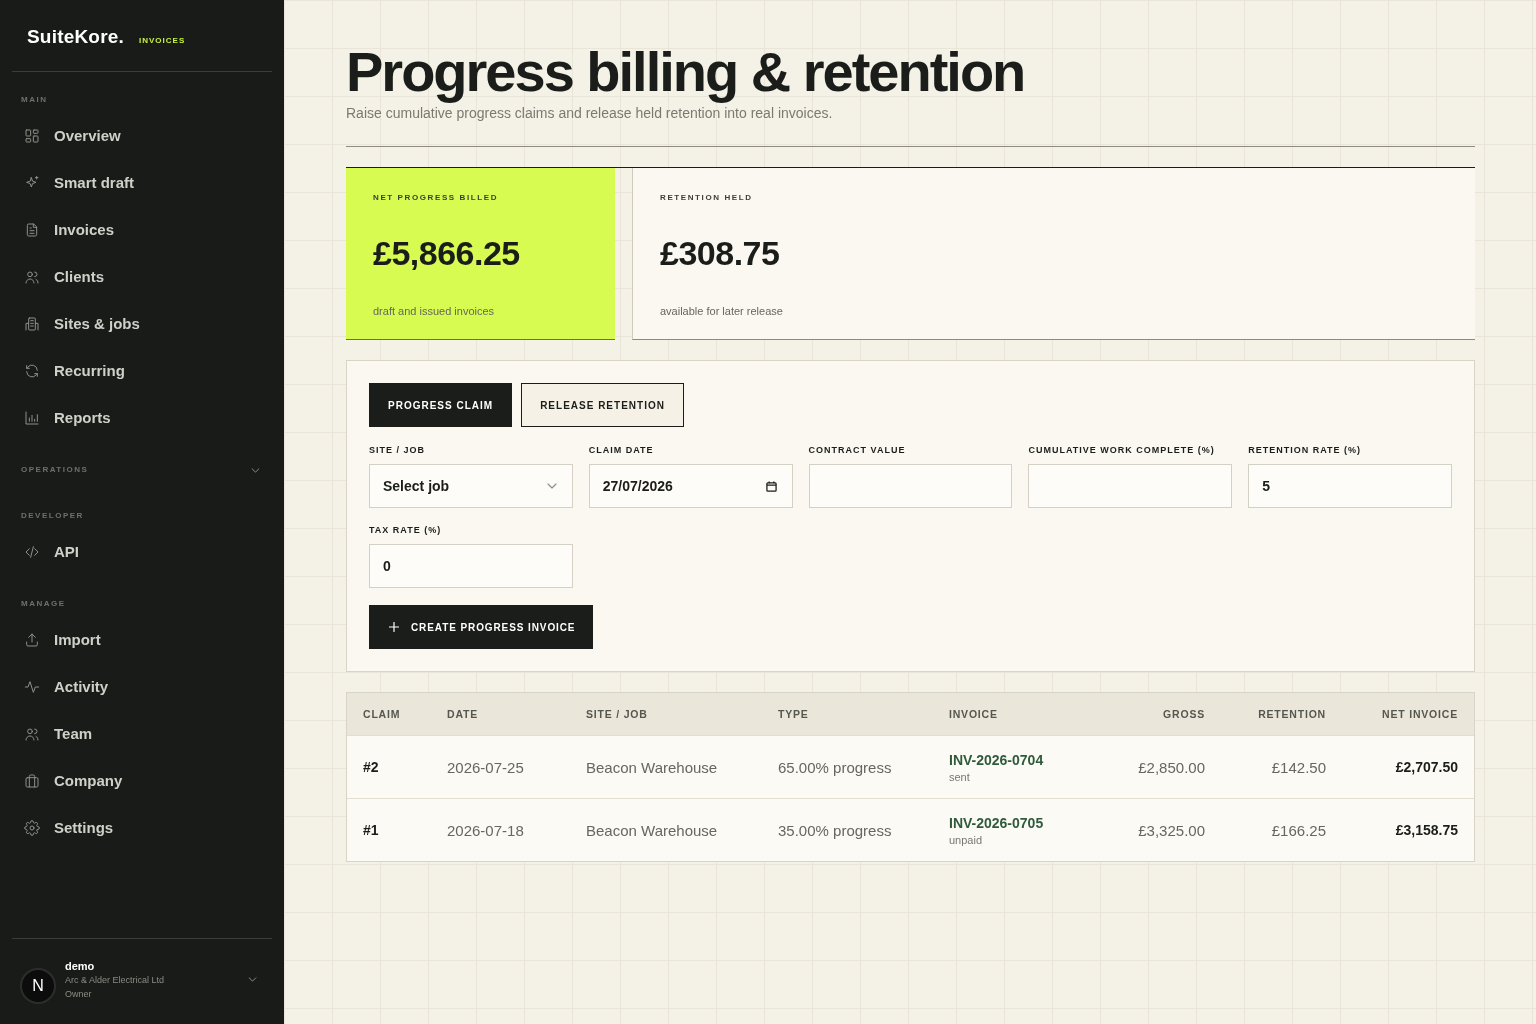 This screenshot has width=1536, height=1024. Describe the element at coordinates (142, 470) in the screenshot. I see `section-toggle: OPERATIONS` at that location.